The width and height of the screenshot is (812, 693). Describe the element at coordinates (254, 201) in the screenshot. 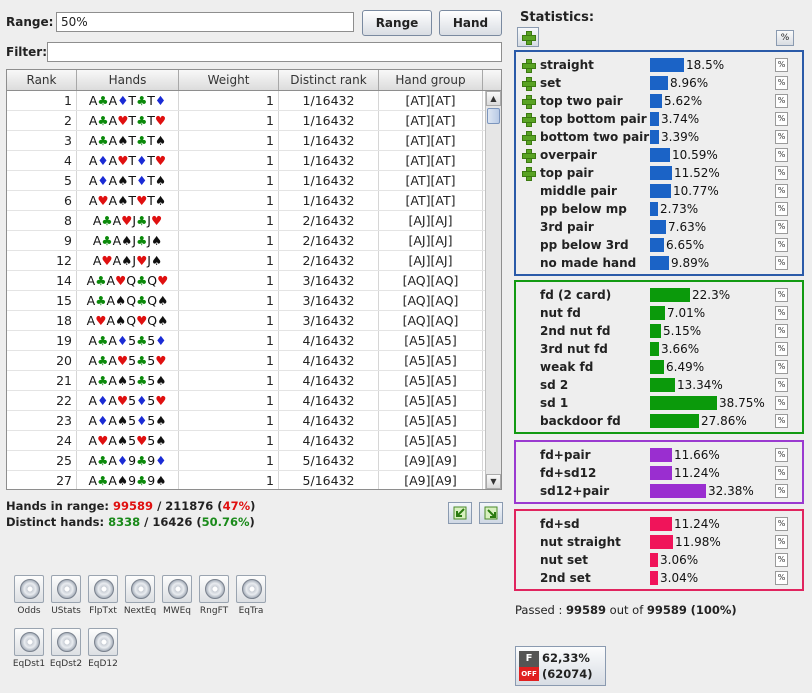

I see `table-row: 6 A♥A♠T♥T♠ 1 1/16432 [AT][AT]` at that location.